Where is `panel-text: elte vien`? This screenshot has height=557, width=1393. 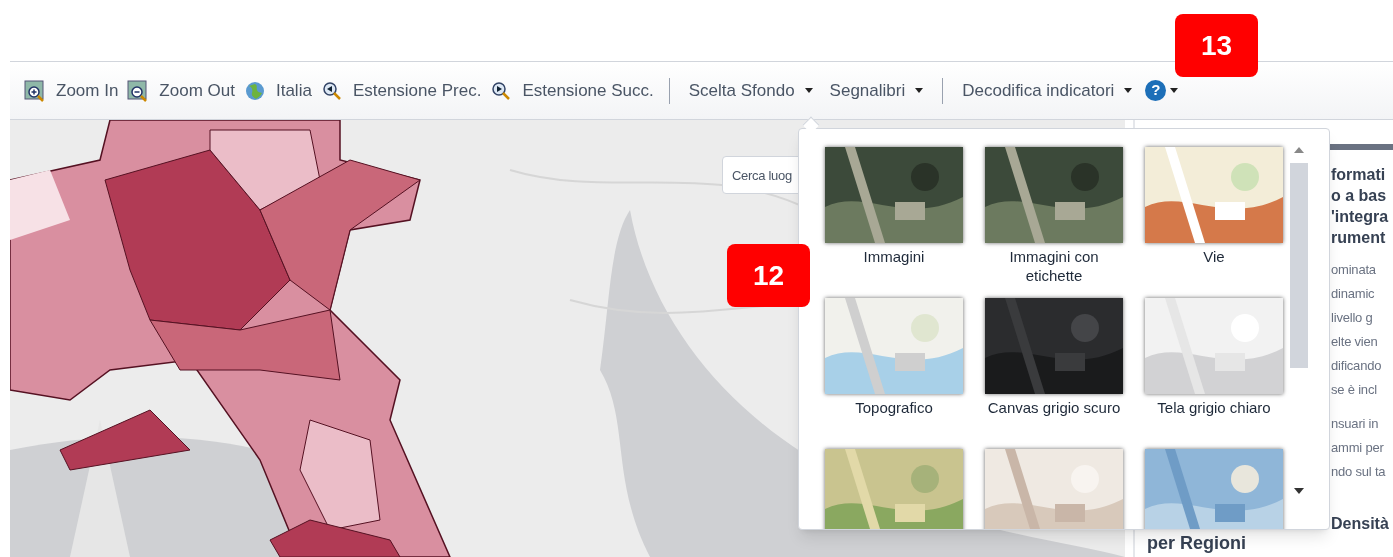
panel-text: elte vien is located at coordinates (1355, 342).